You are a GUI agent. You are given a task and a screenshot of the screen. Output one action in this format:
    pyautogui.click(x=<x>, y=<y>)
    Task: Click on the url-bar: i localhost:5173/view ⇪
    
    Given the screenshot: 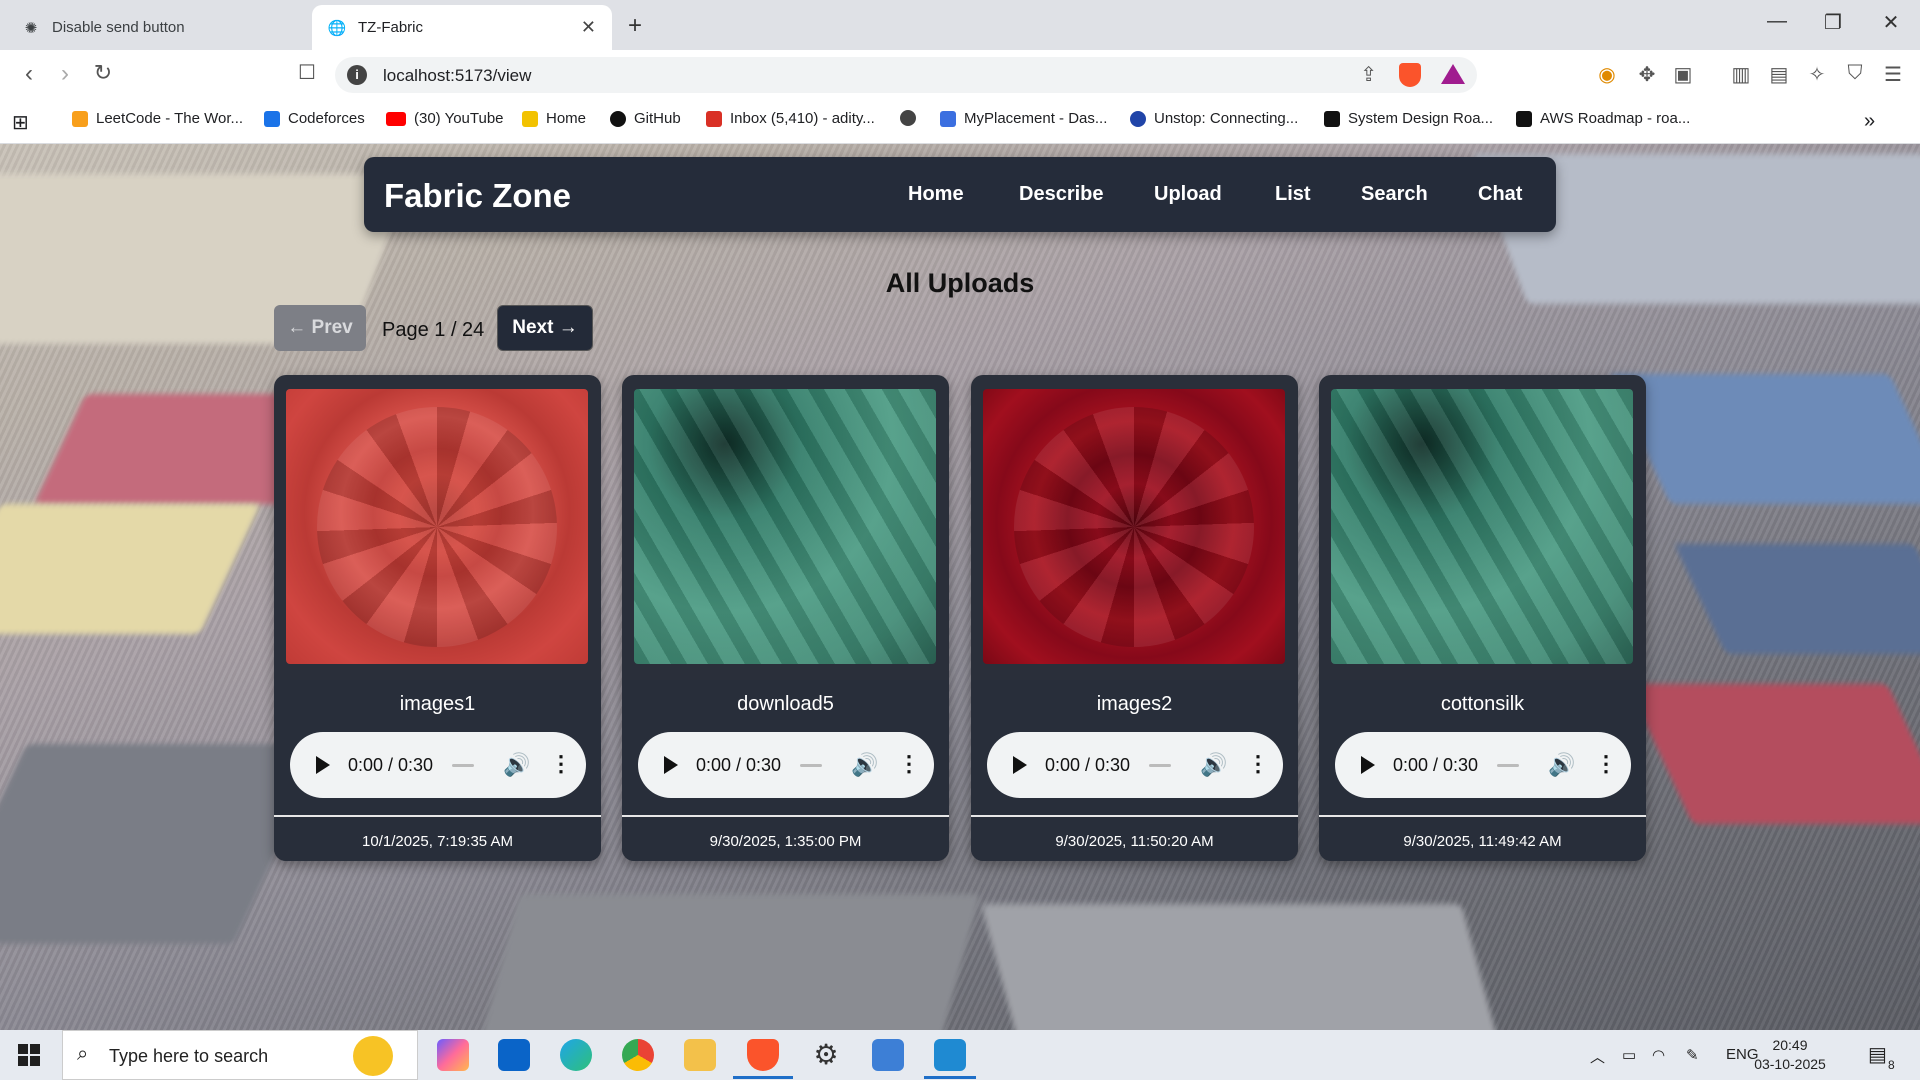 What is the action you would take?
    pyautogui.click(x=906, y=75)
    